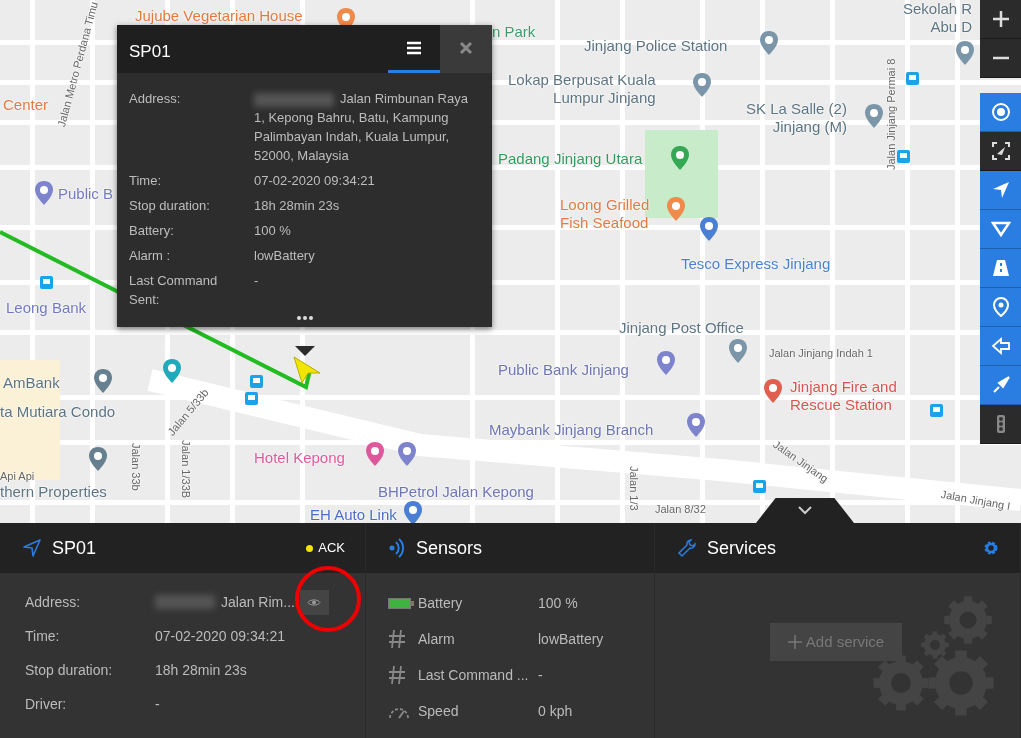 The image size is (1021, 738). What do you see at coordinates (78, 64) in the screenshot?
I see `street-label: Jalan Metro Perdana Timu` at bounding box center [78, 64].